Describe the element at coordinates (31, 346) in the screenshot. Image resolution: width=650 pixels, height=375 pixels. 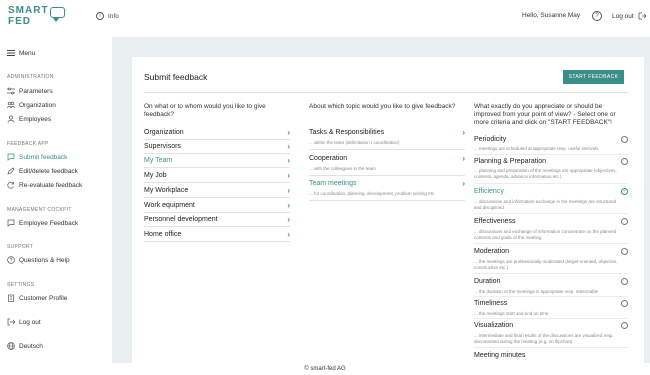
I see `language-label: Deutsch` at that location.